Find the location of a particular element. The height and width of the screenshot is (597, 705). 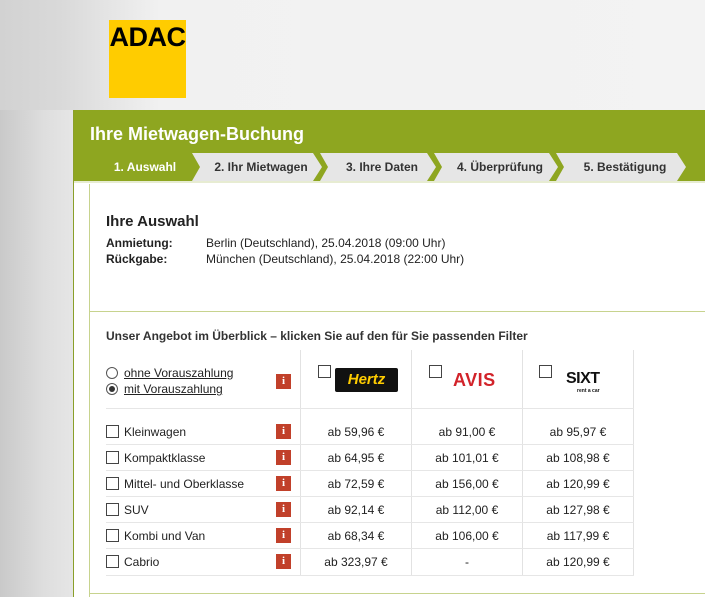

category-label: Kleinwagen is located at coordinates (155, 432).